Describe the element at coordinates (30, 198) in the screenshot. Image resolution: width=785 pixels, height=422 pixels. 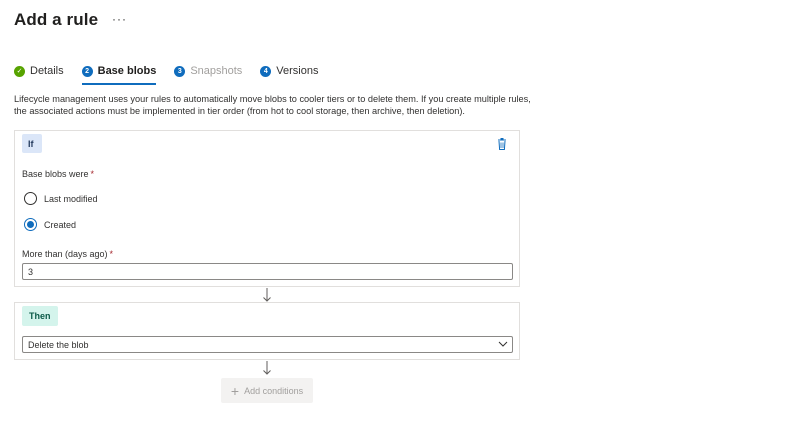
I see `radio-circle-icon` at that location.